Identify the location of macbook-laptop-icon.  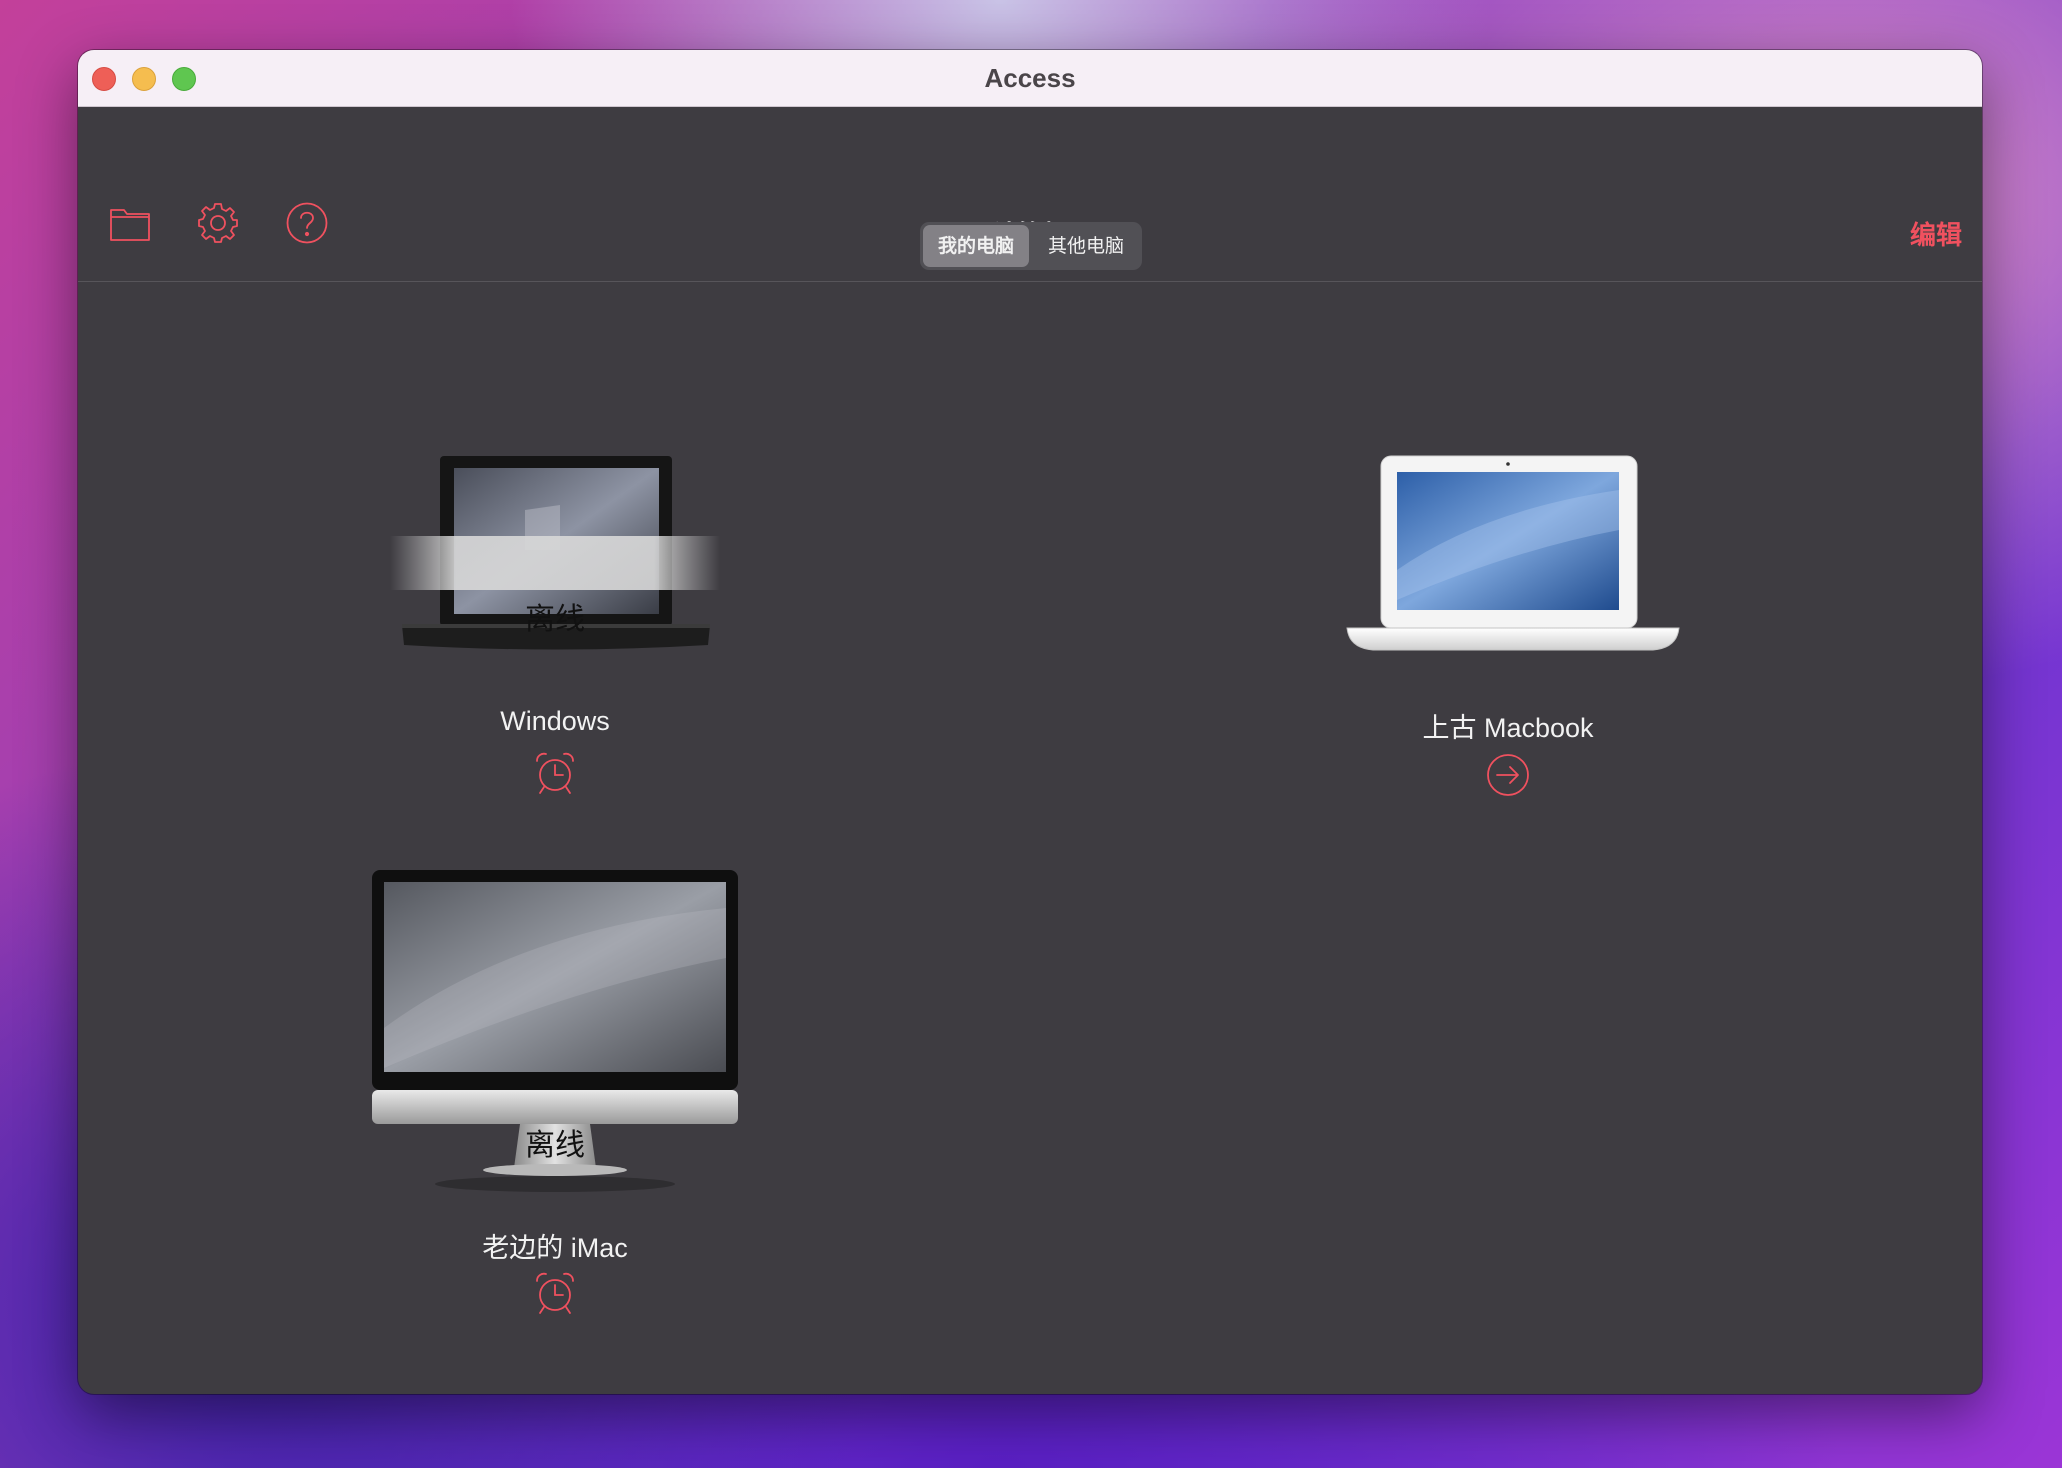
(1513, 553).